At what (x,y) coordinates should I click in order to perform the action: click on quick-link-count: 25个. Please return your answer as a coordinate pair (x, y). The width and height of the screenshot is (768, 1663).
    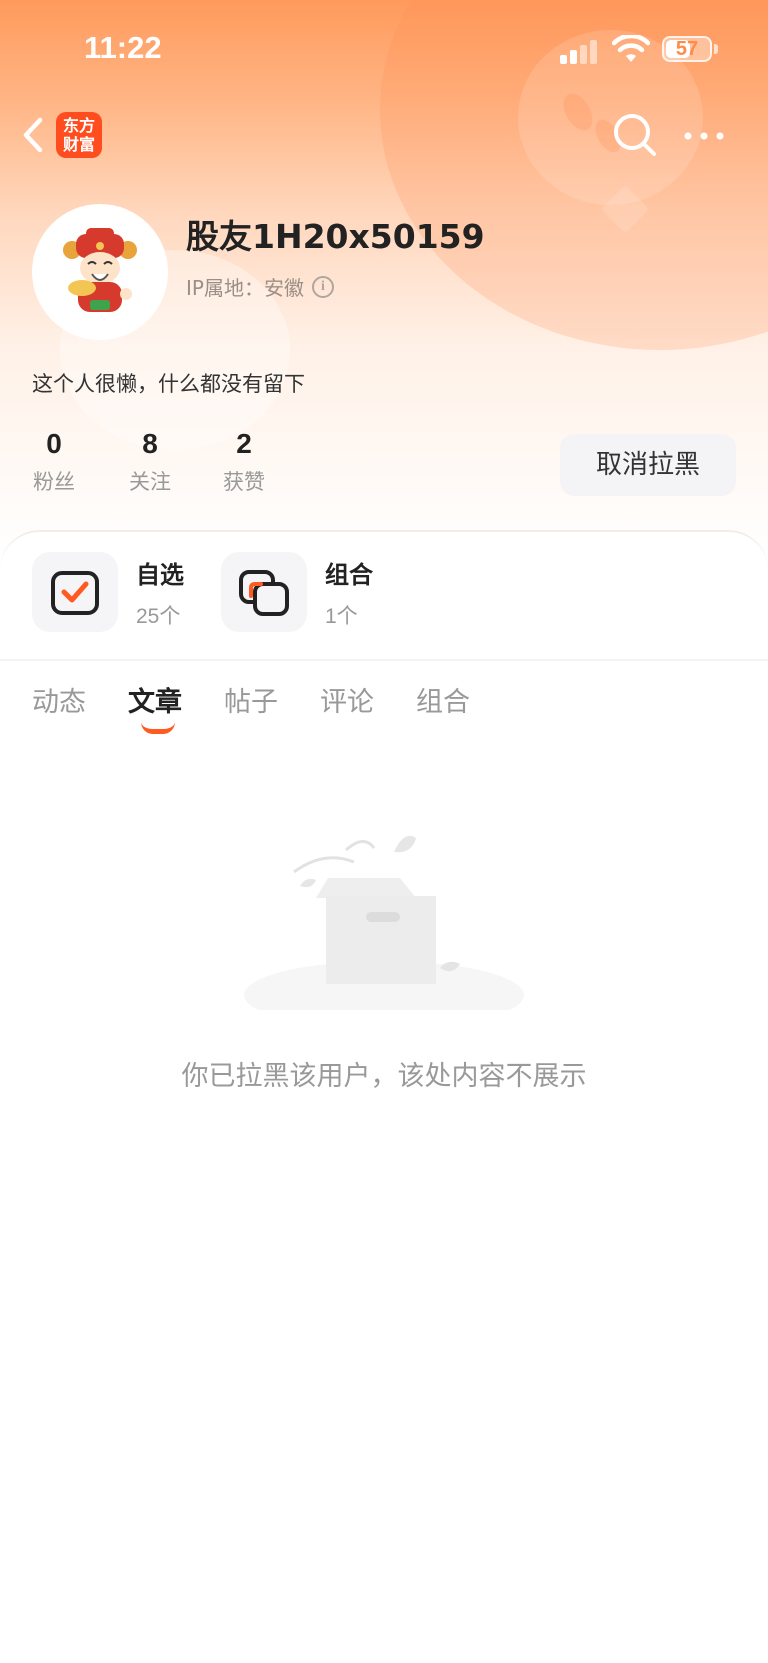
    Looking at the image, I should click on (158, 616).